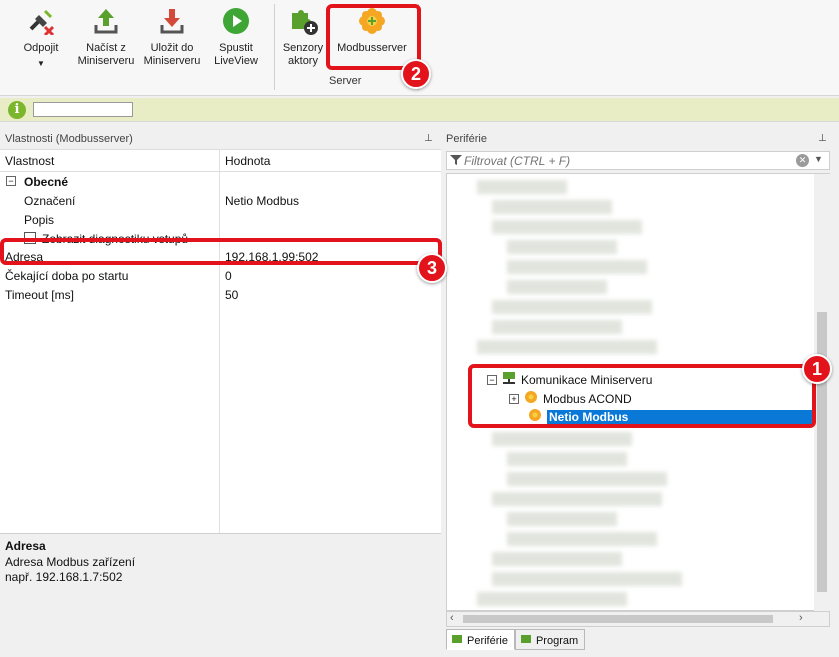 Image resolution: width=839 pixels, height=657 pixels. What do you see at coordinates (487, 640) in the screenshot?
I see `tab-label: Periférie` at bounding box center [487, 640].